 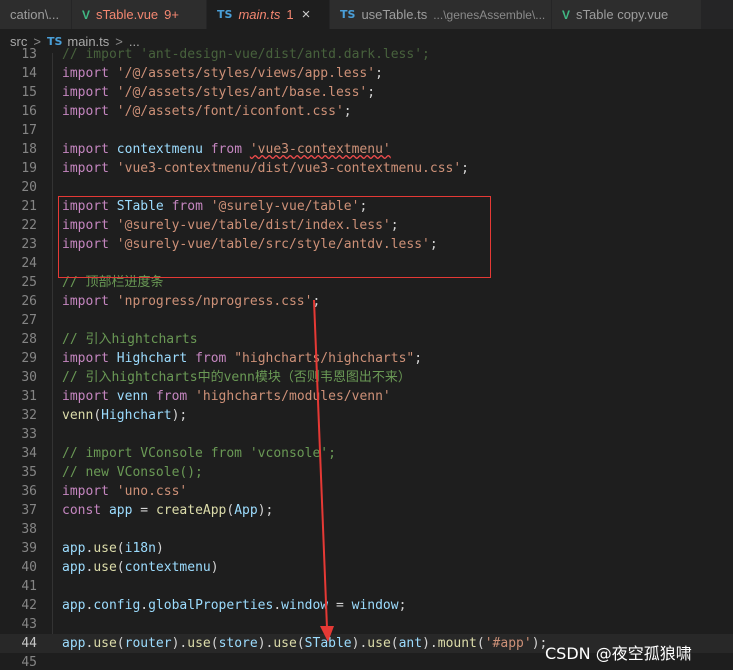 I want to click on arrow-line, so click(x=320, y=464).